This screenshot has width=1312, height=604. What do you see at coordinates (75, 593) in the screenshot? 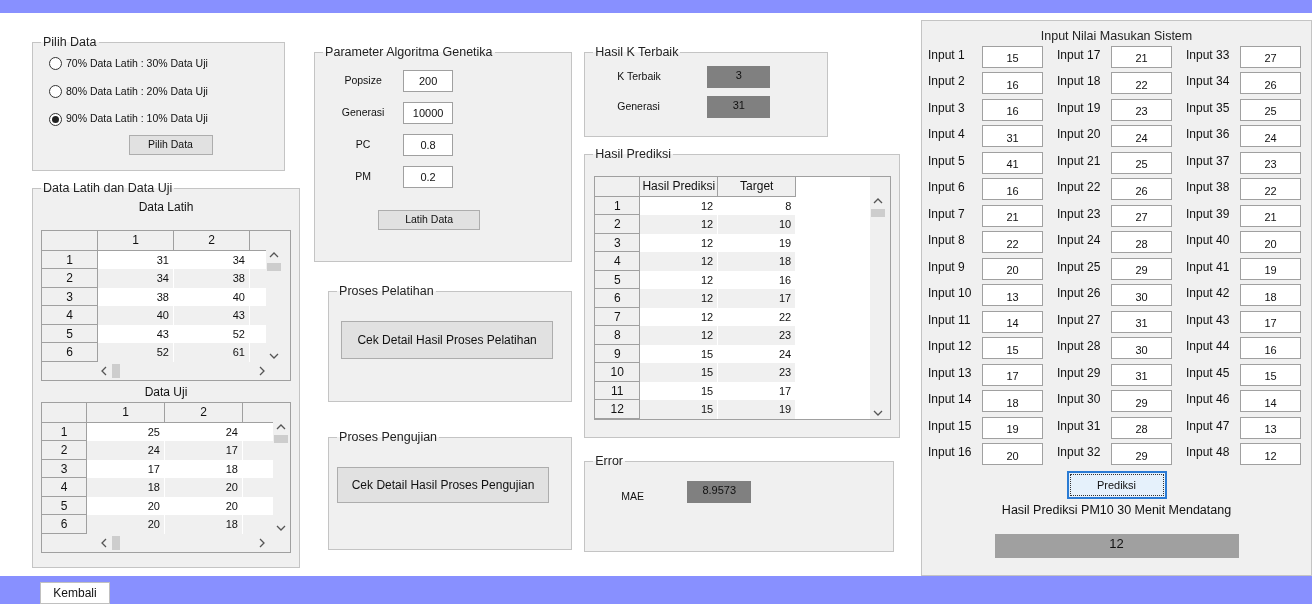
I see `push-button: Kembali` at bounding box center [75, 593].